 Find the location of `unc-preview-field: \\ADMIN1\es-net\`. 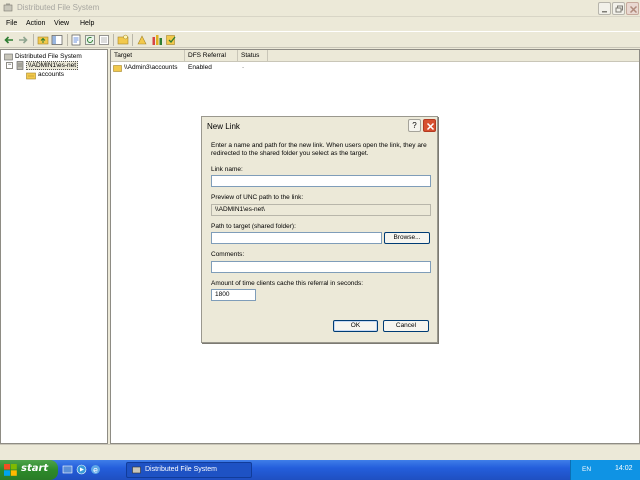

unc-preview-field: \\ADMIN1\es-net\ is located at coordinates (321, 210).